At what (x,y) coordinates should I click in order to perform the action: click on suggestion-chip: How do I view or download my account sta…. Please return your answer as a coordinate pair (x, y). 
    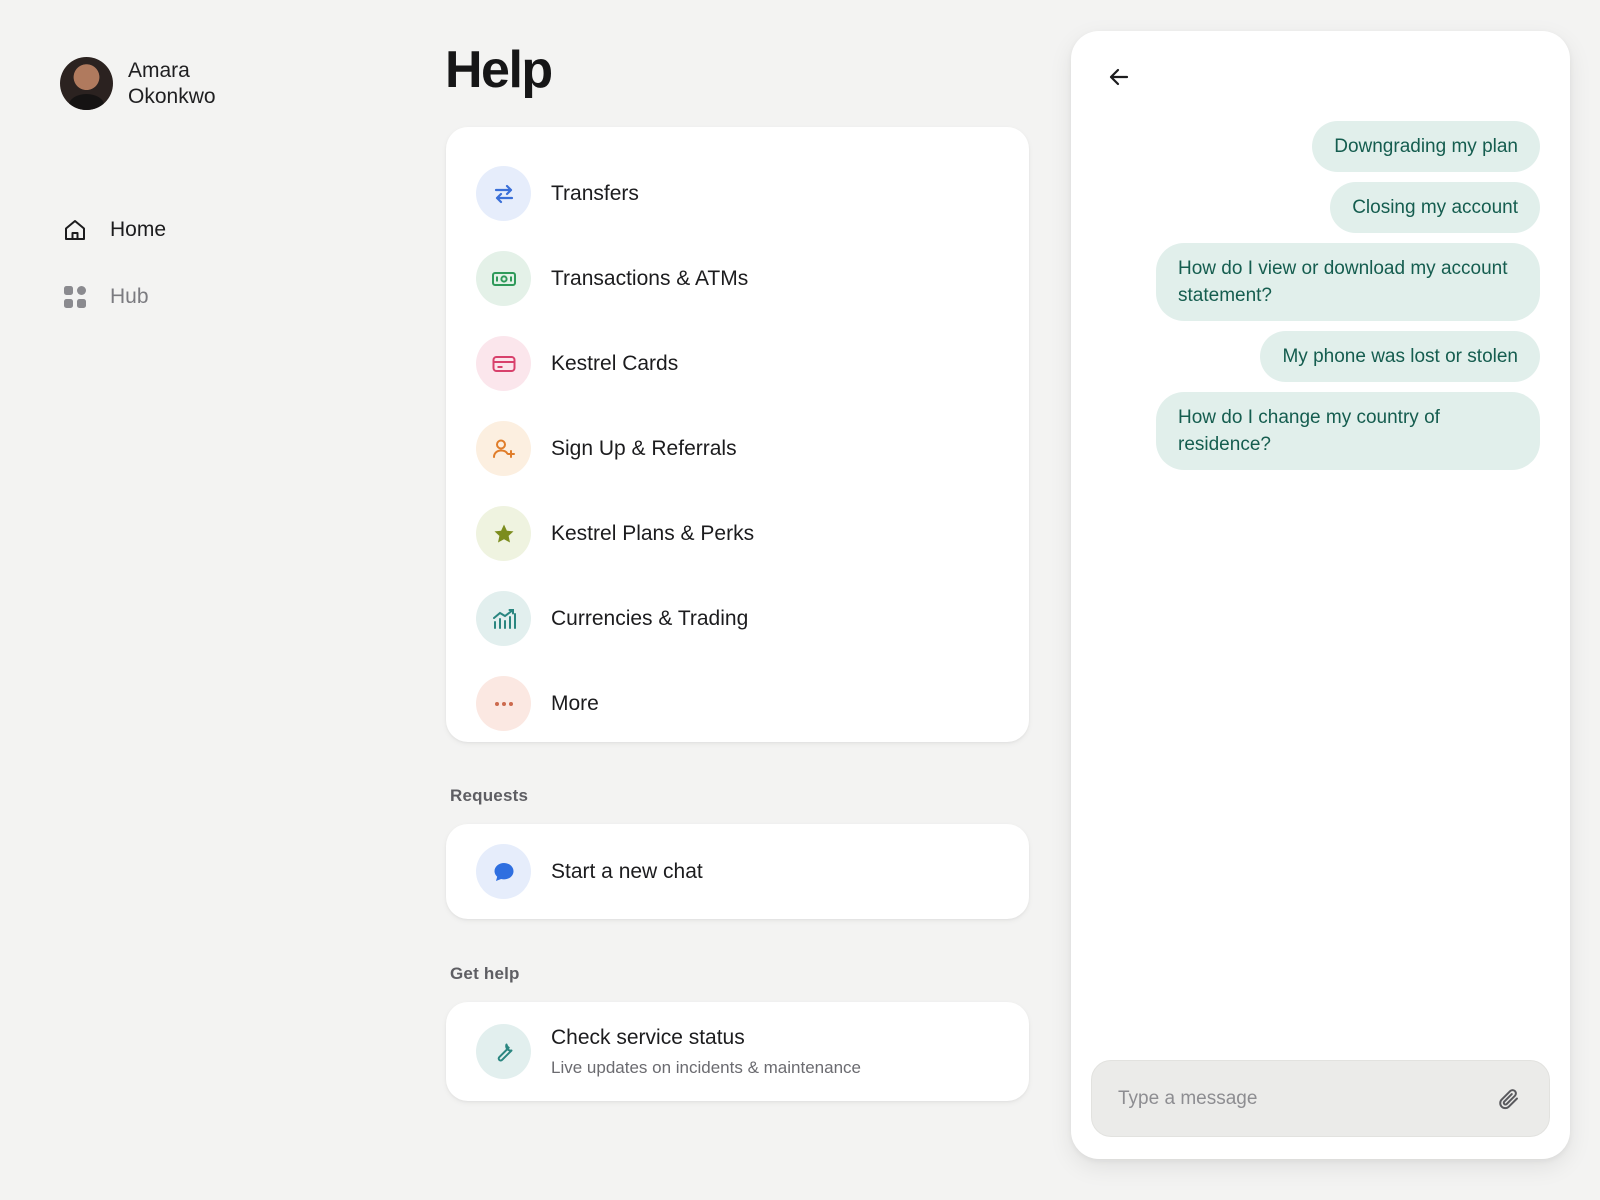
    Looking at the image, I should click on (1348, 282).